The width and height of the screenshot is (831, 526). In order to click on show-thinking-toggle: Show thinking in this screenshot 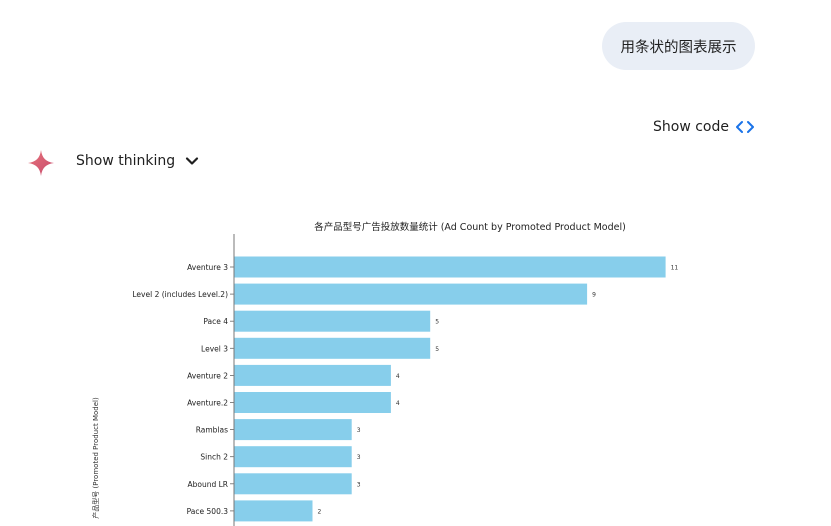, I will do `click(137, 161)`.